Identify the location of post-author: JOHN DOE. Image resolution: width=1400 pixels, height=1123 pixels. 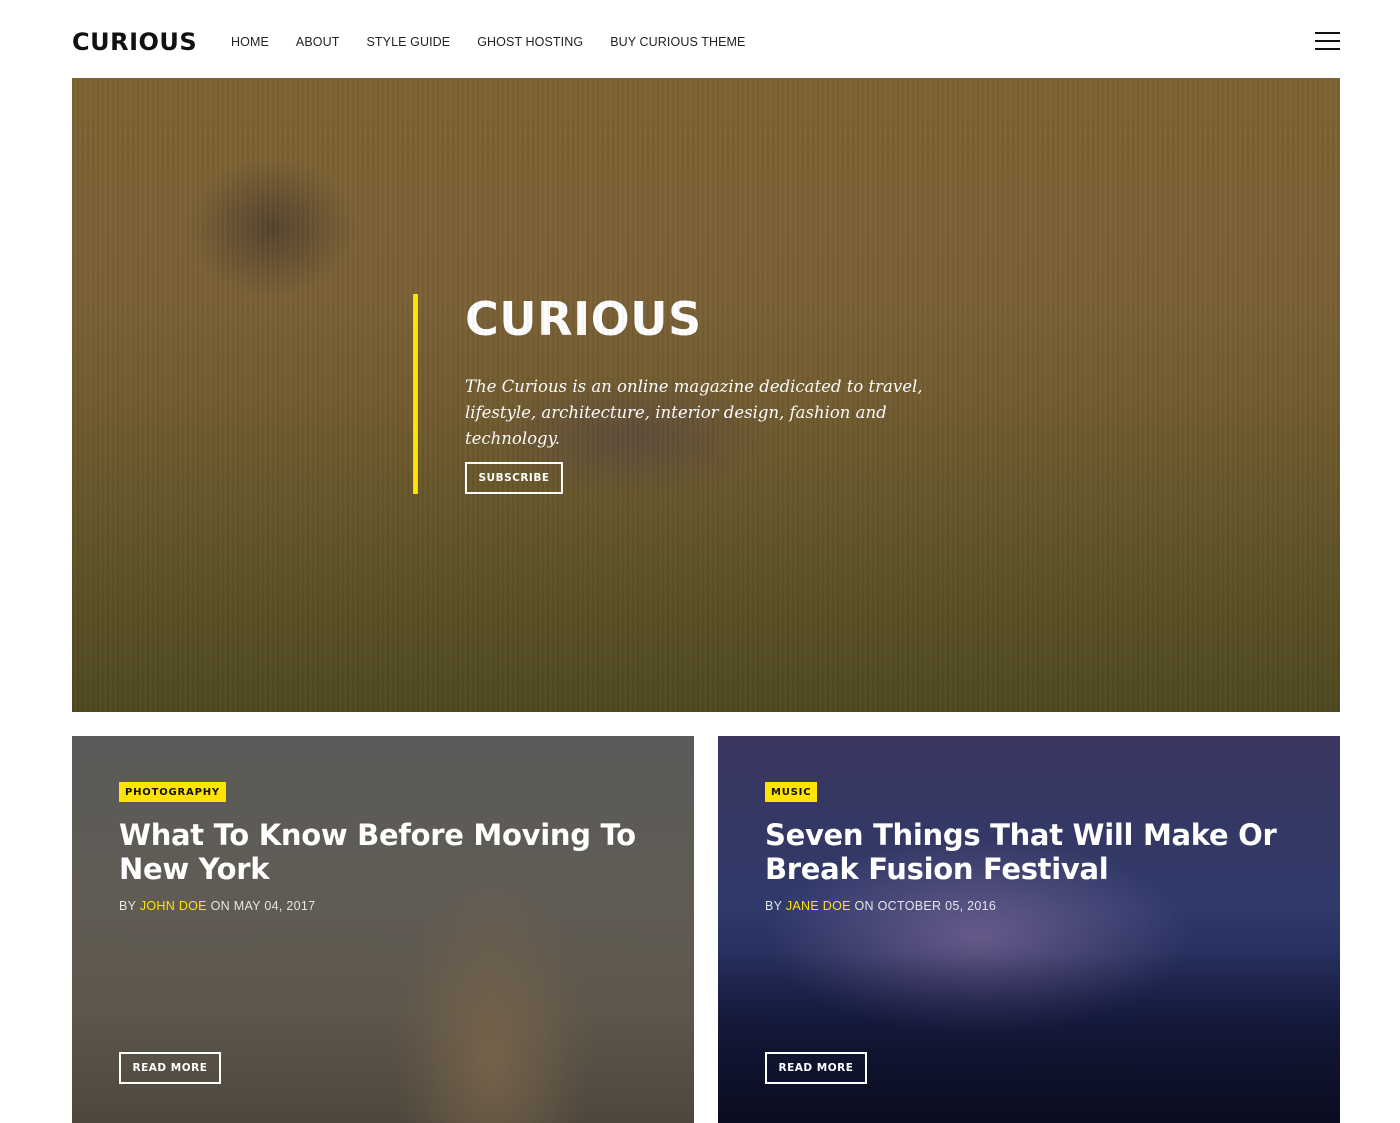
(173, 906).